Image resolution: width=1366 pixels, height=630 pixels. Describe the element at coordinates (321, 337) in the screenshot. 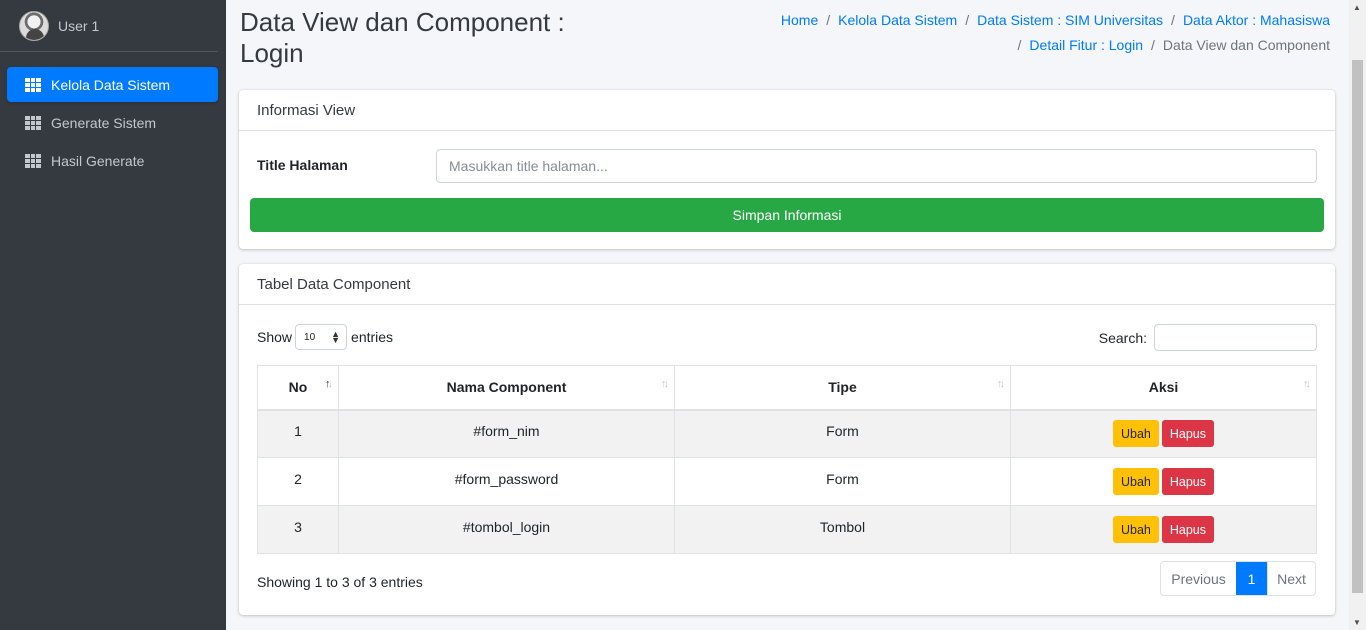

I see `page-length-select: 10 ▲ ▼` at that location.